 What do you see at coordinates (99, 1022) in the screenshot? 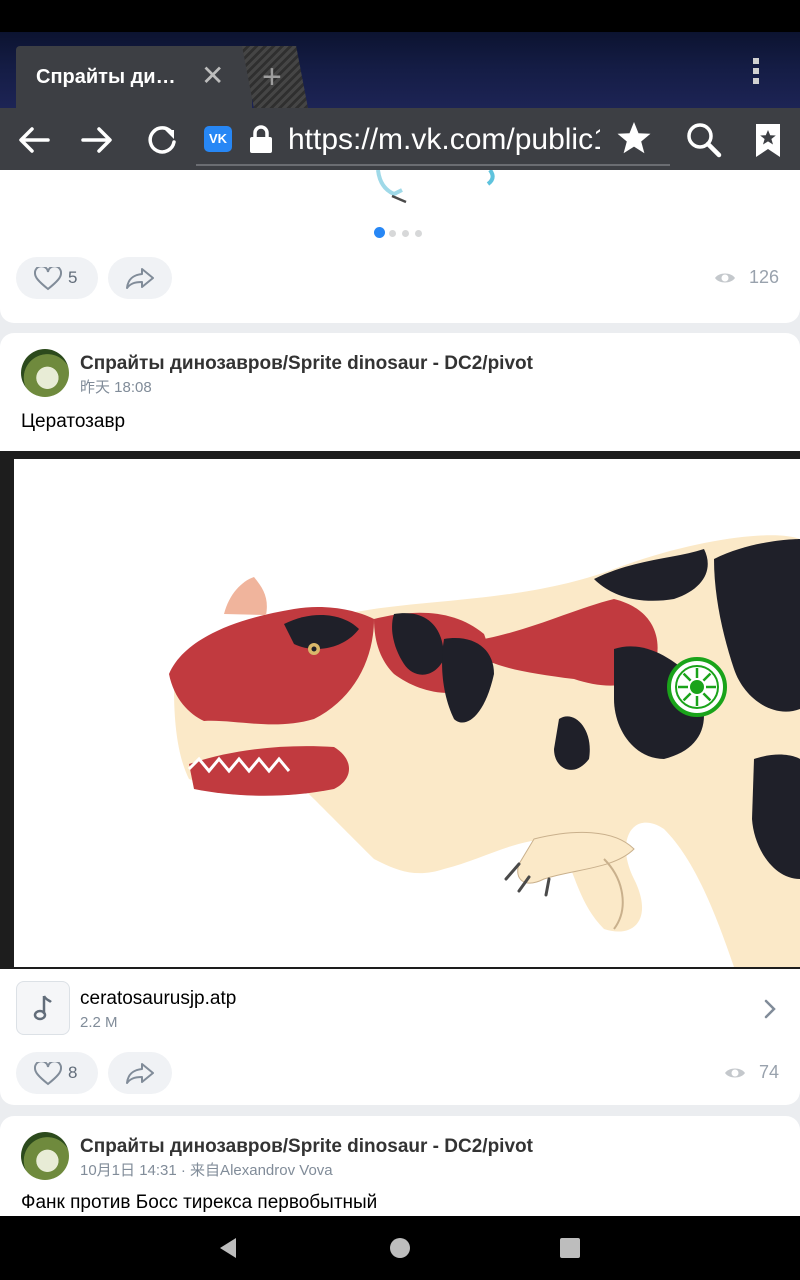
I see `attachment-size: 2.2 M` at bounding box center [99, 1022].